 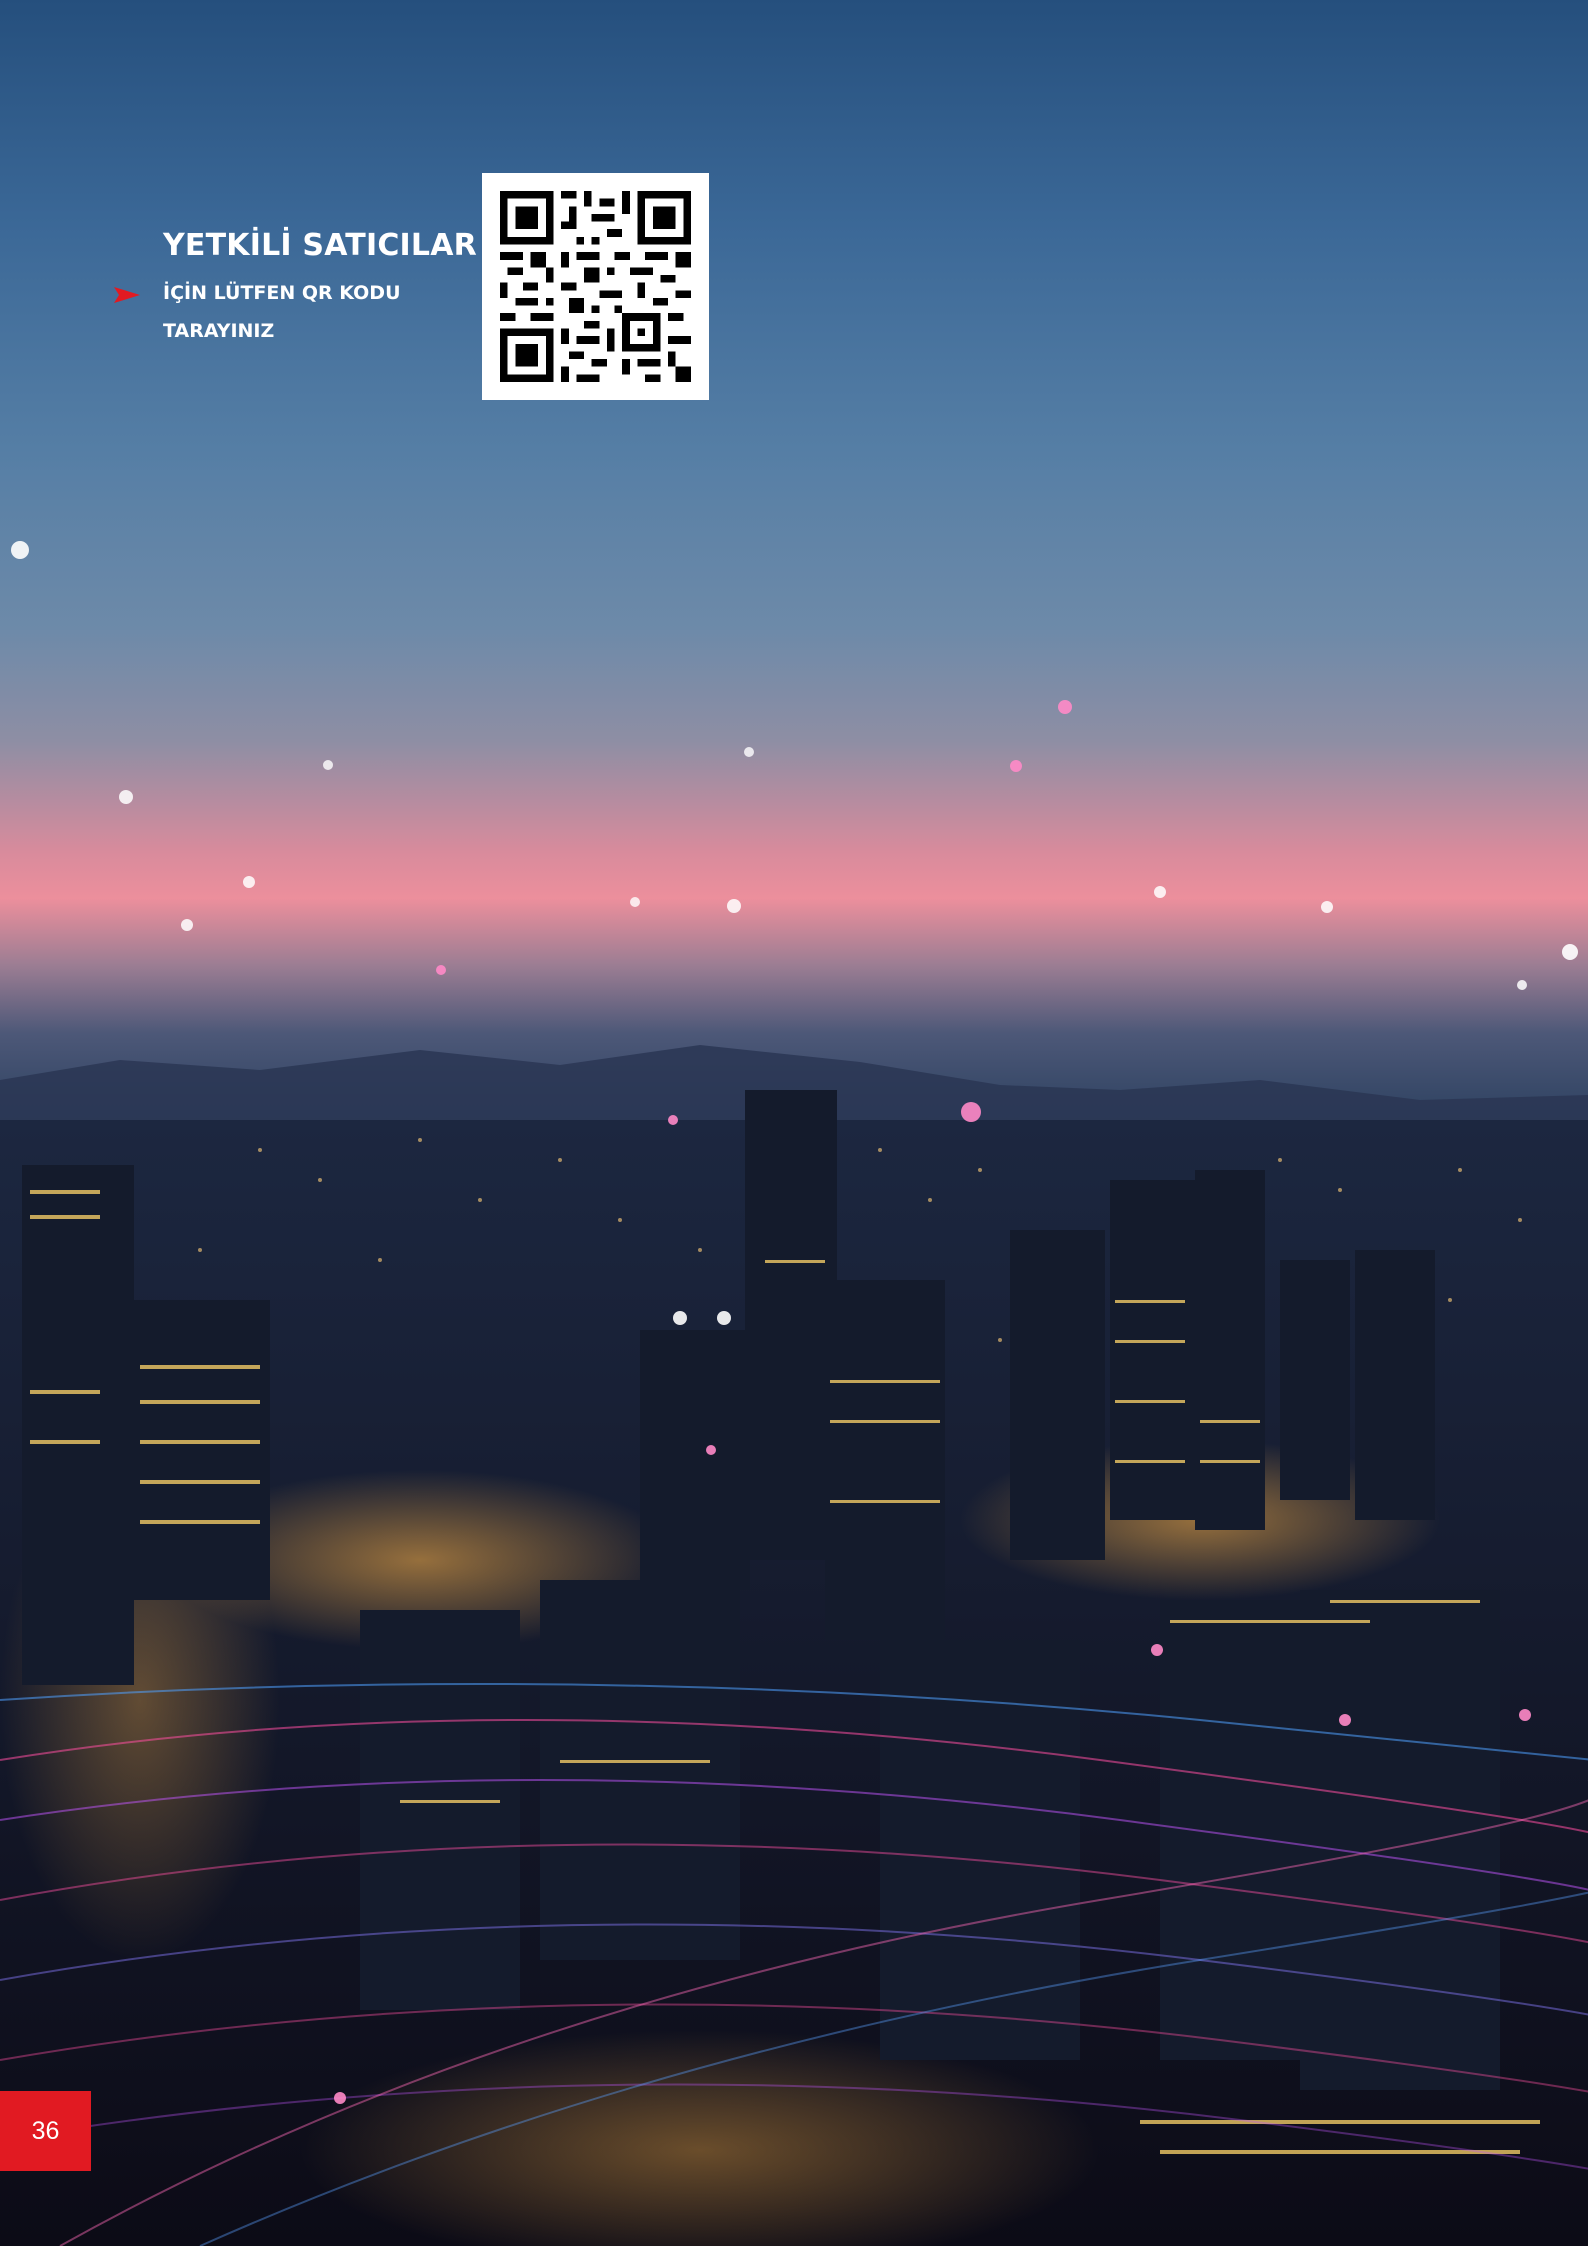 I want to click on page-number-badge: 36, so click(x=45, y=2131).